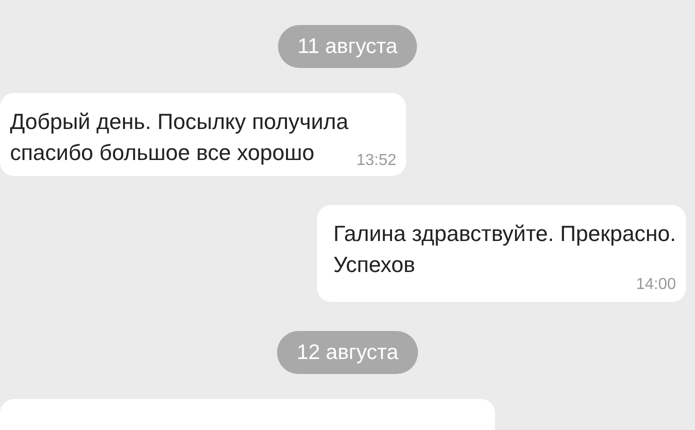 This screenshot has width=695, height=430. I want to click on date-badge: 12 августа, so click(347, 352).